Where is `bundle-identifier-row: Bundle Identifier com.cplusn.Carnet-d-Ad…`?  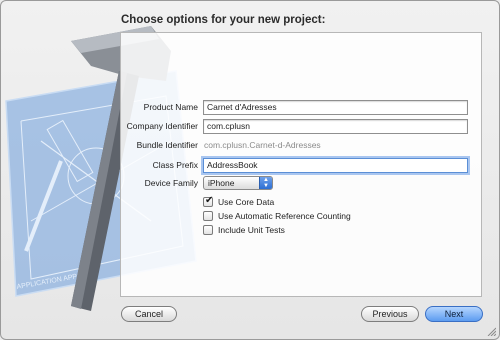 bundle-identifier-row: Bundle Identifier com.cplusn.Carnet-d-Ad… is located at coordinates (250, 145).